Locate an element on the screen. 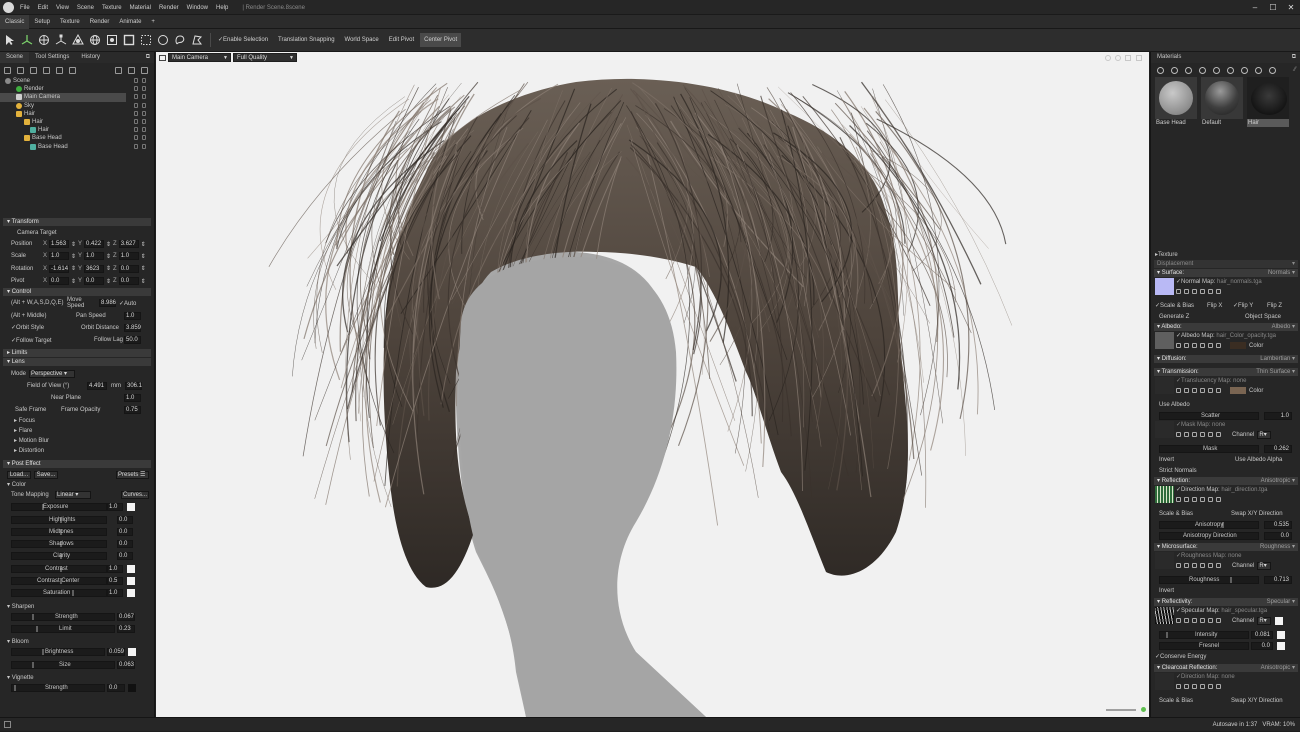  flare-subheader: ▸ Flare is located at coordinates (77, 431).